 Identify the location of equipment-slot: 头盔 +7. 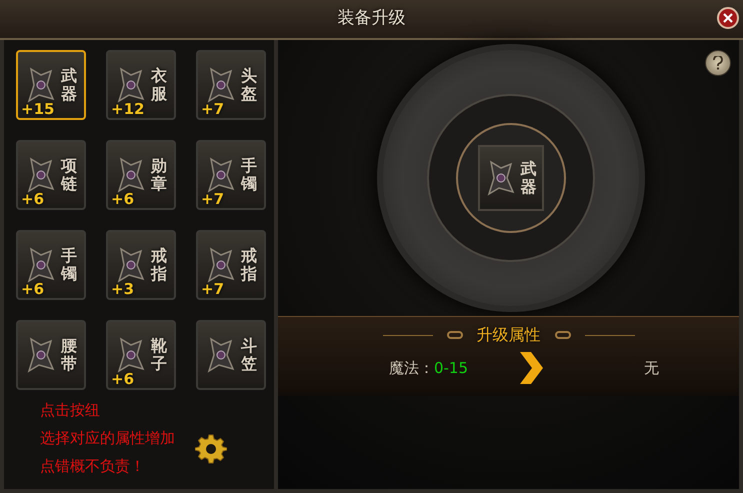
(231, 85).